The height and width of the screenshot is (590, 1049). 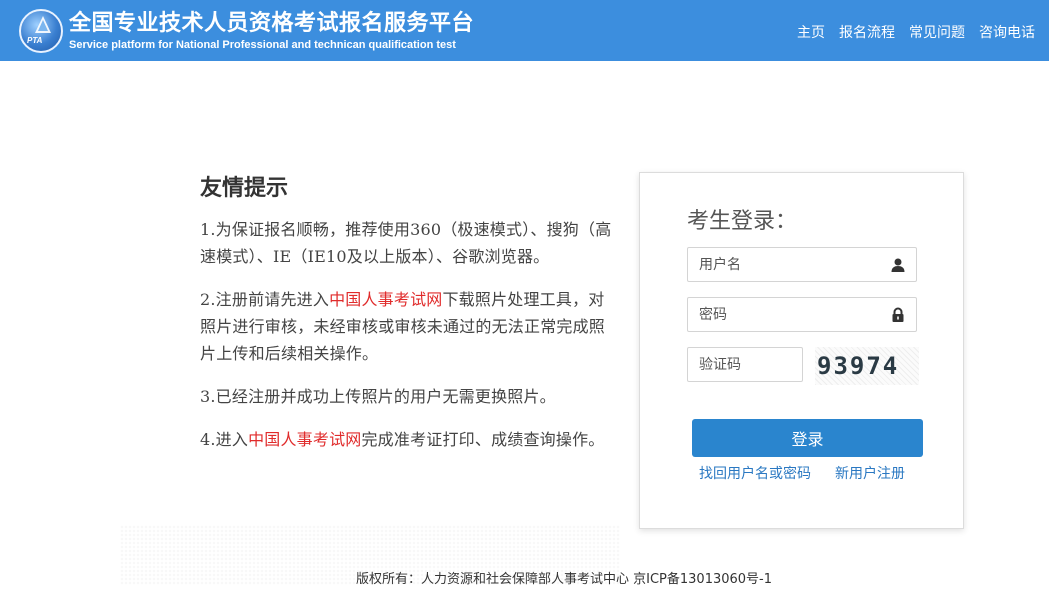 What do you see at coordinates (34, 40) in the screenshot?
I see `logo-text: PTA` at bounding box center [34, 40].